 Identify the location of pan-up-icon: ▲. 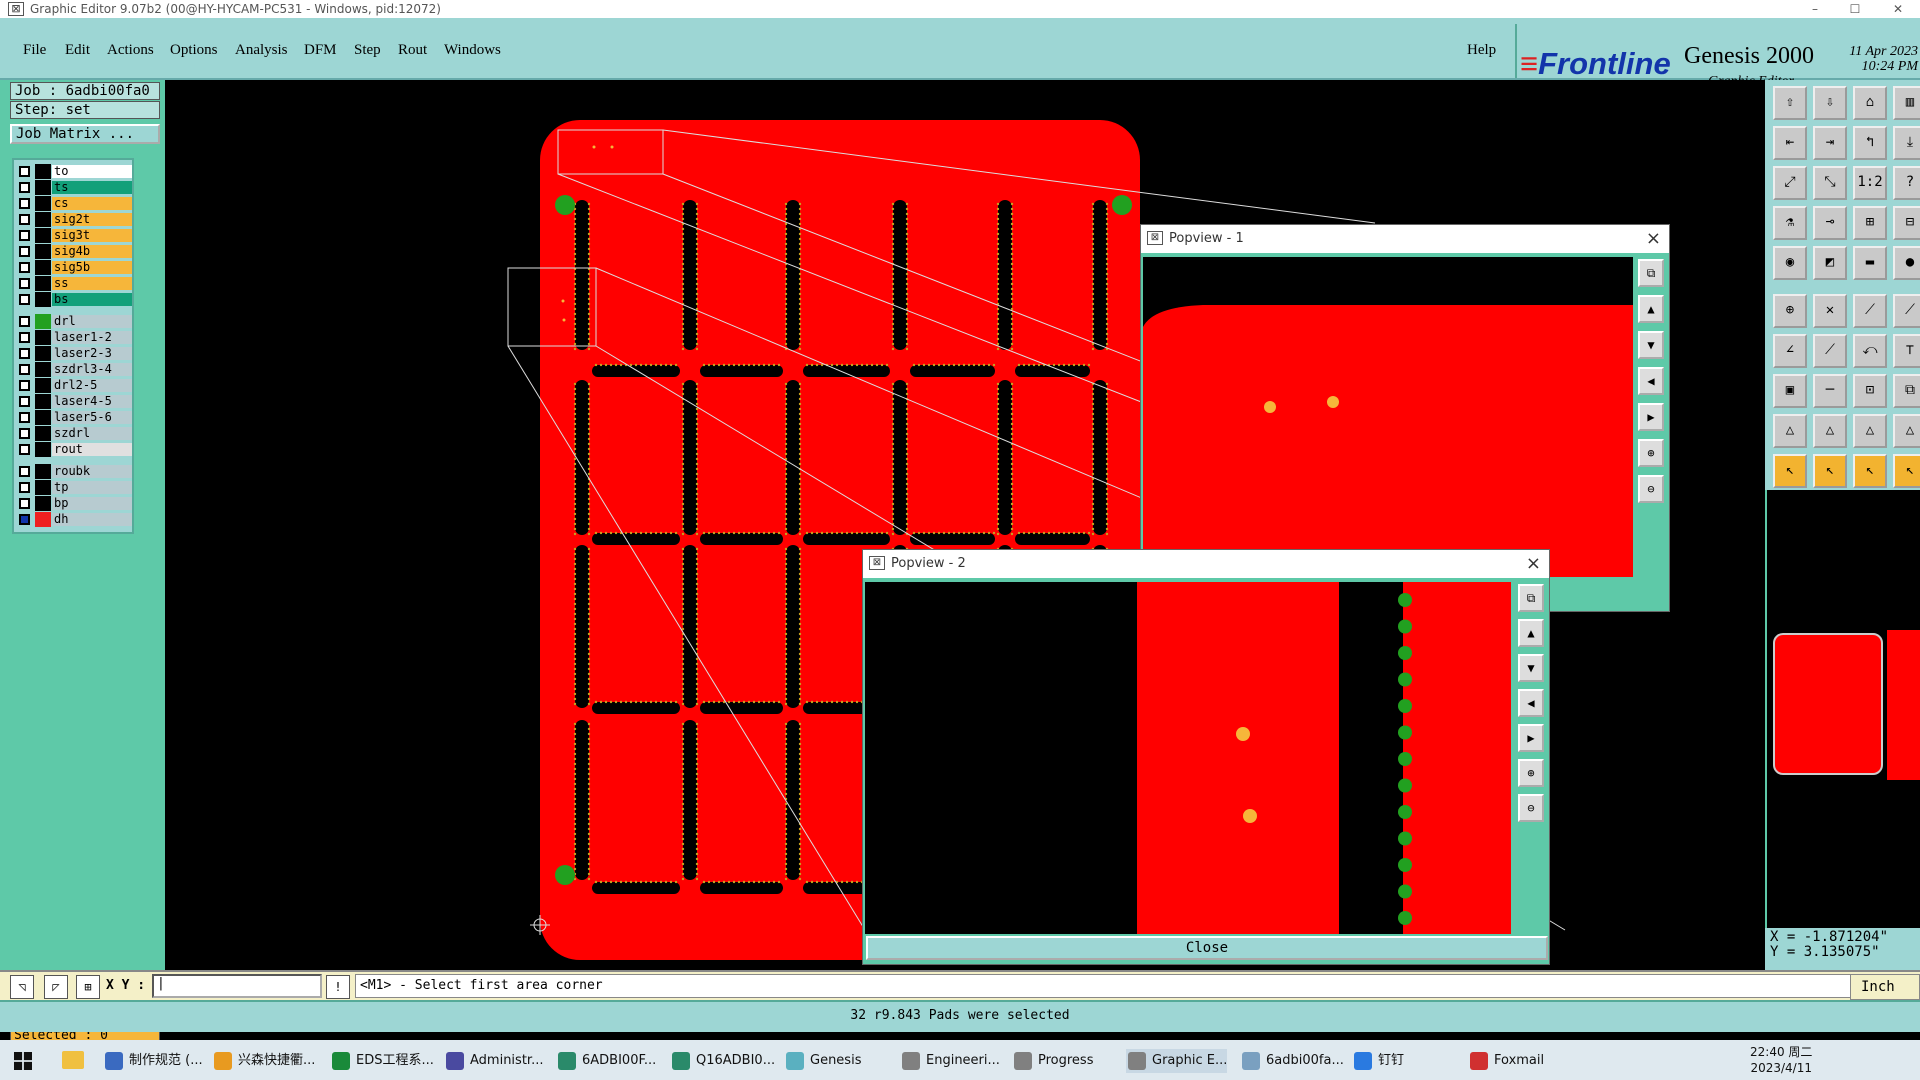
(1531, 633).